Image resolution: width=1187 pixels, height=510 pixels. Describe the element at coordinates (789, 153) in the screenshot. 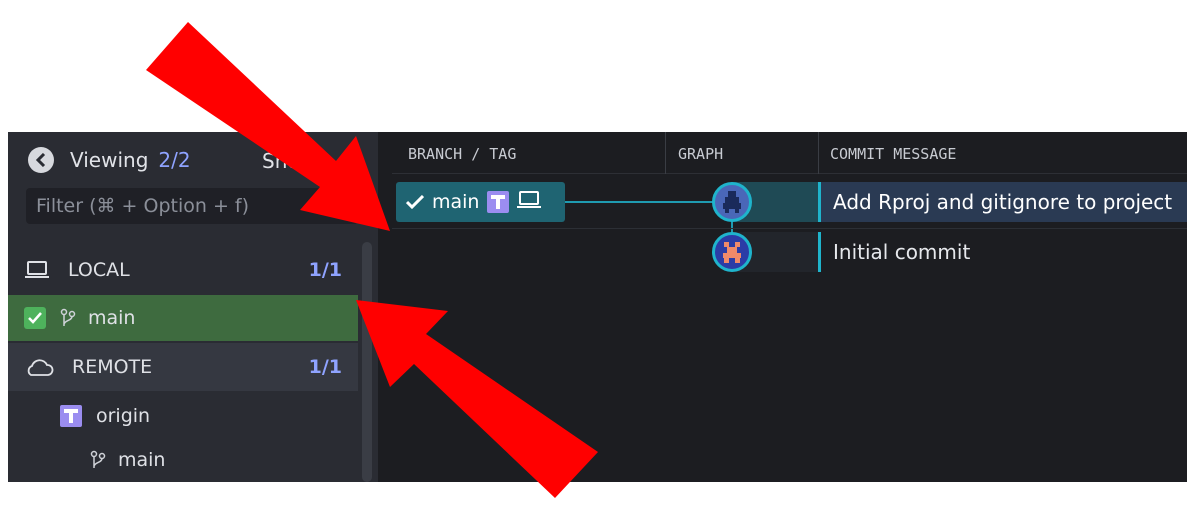

I see `column-header: BRANCH / TAG GRAPH COMMIT MESSAGE` at that location.